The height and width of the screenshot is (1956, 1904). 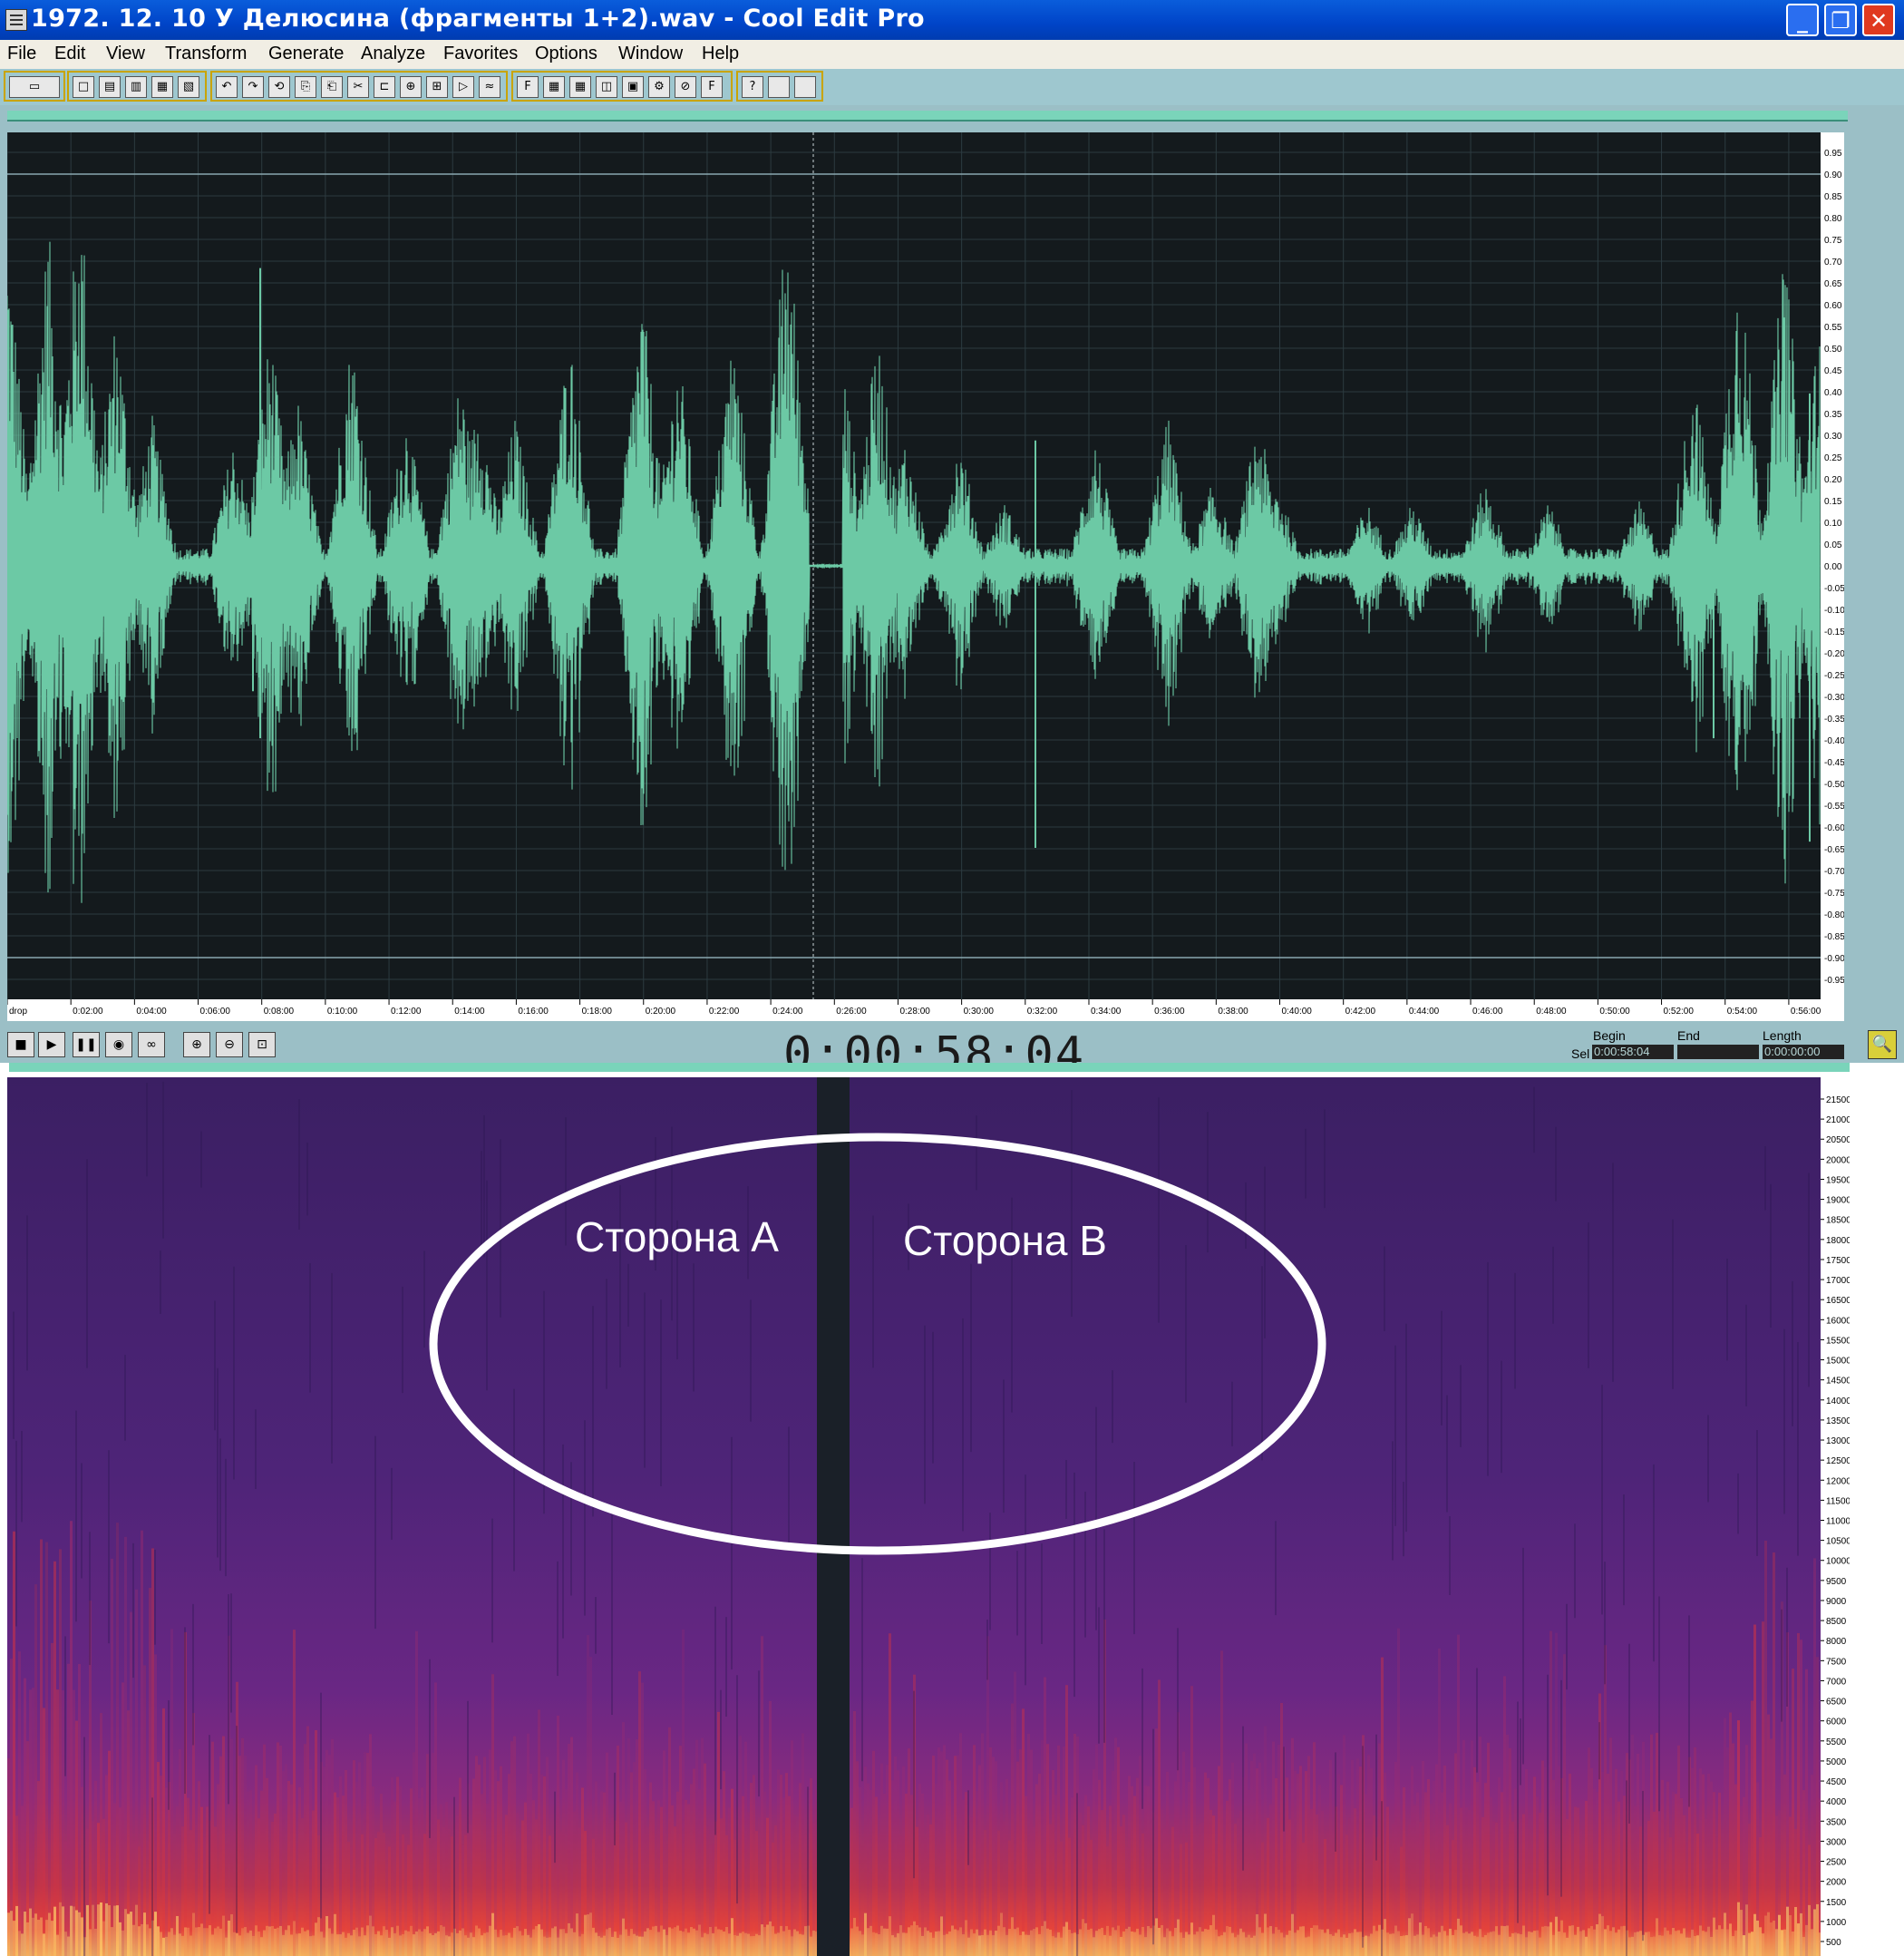 I want to click on zoom-out-button: ⊖, so click(x=229, y=1044).